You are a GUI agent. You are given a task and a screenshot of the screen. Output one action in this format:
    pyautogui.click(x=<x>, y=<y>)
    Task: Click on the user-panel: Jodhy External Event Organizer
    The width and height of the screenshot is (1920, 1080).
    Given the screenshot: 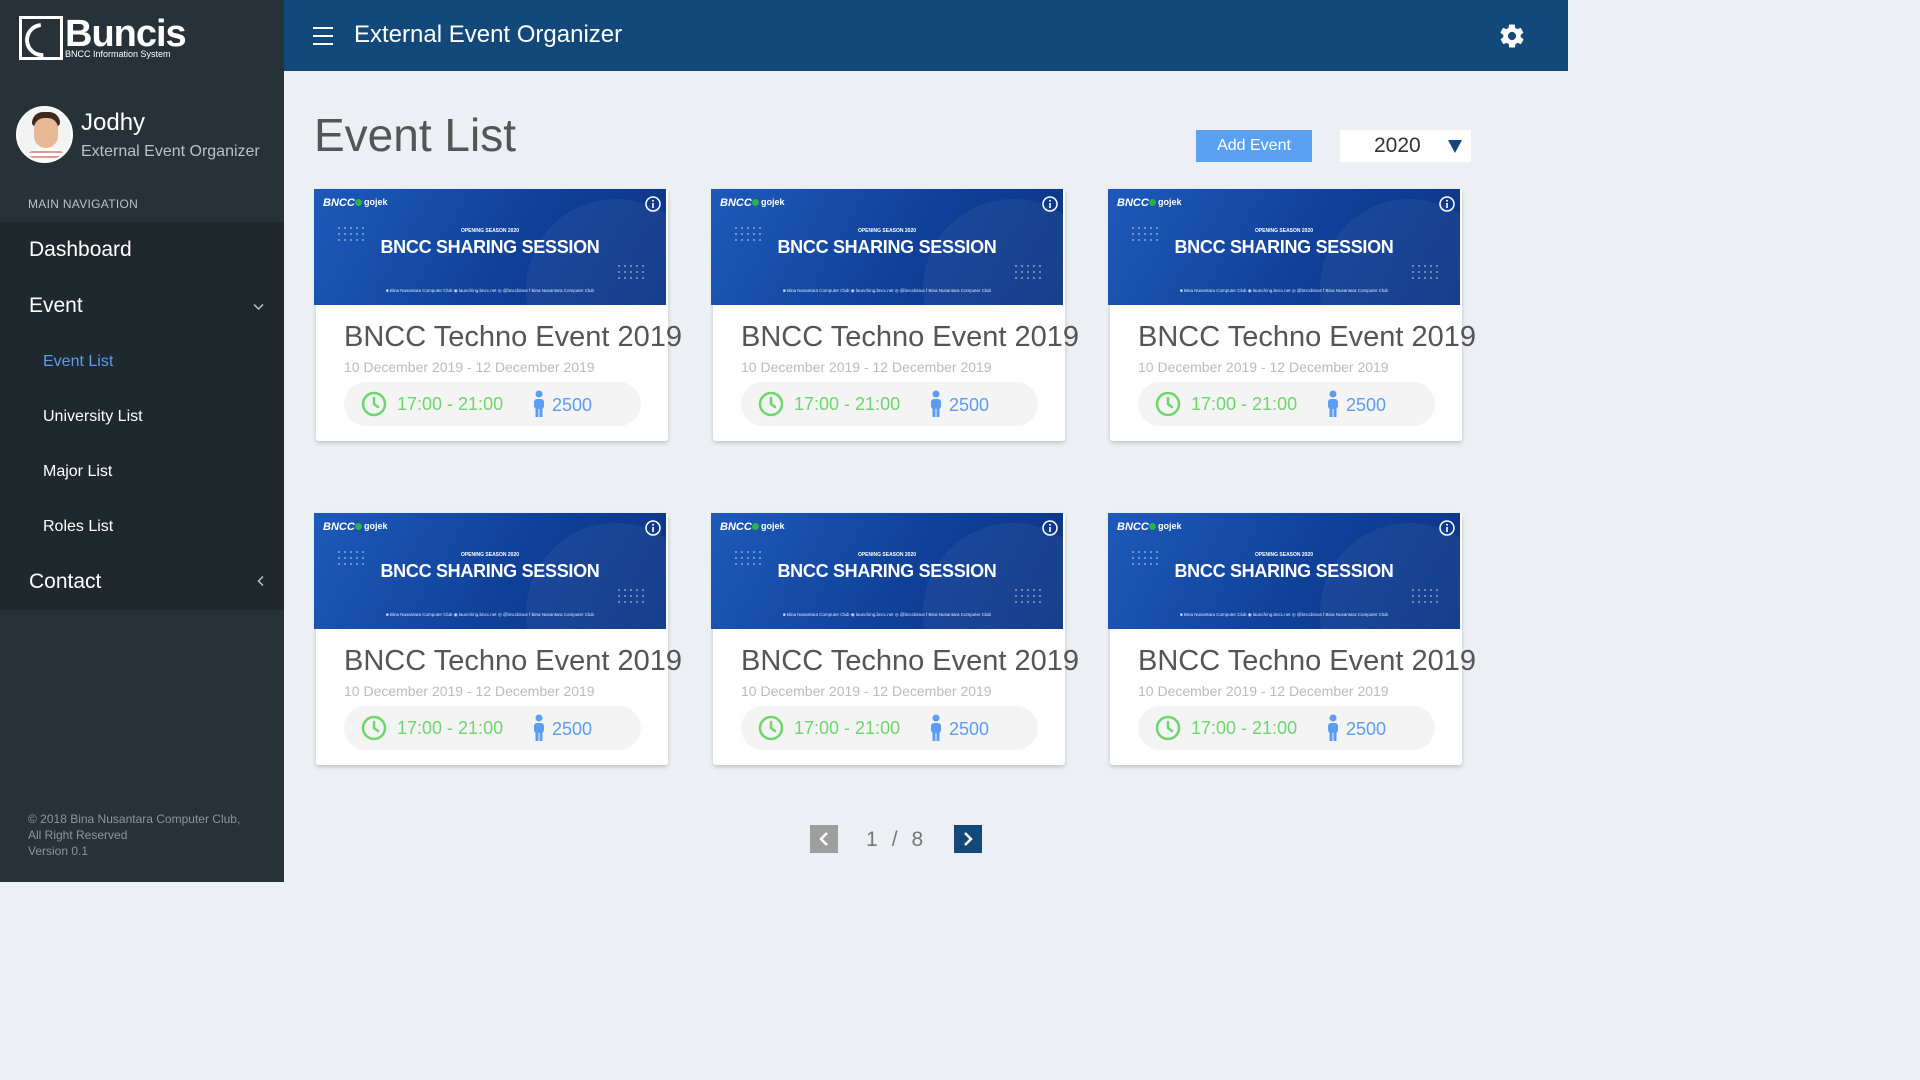 What is the action you would take?
    pyautogui.click(x=138, y=134)
    